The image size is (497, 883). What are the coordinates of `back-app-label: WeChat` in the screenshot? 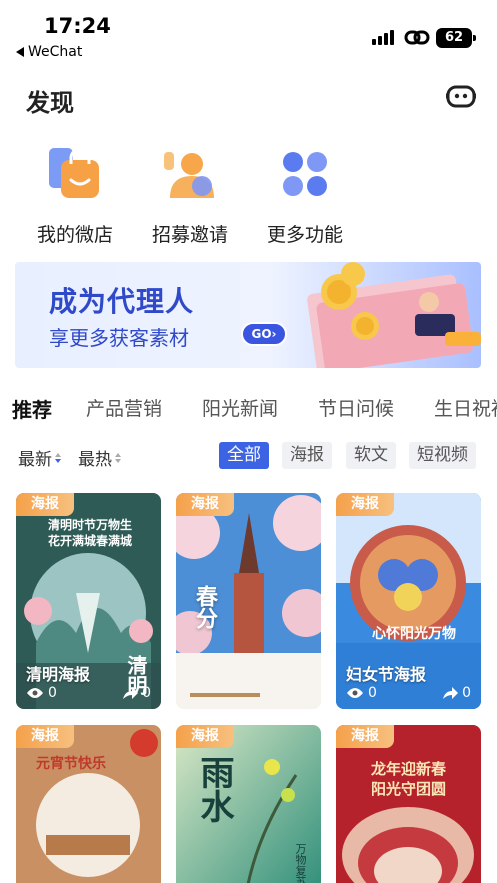 It's located at (55, 52).